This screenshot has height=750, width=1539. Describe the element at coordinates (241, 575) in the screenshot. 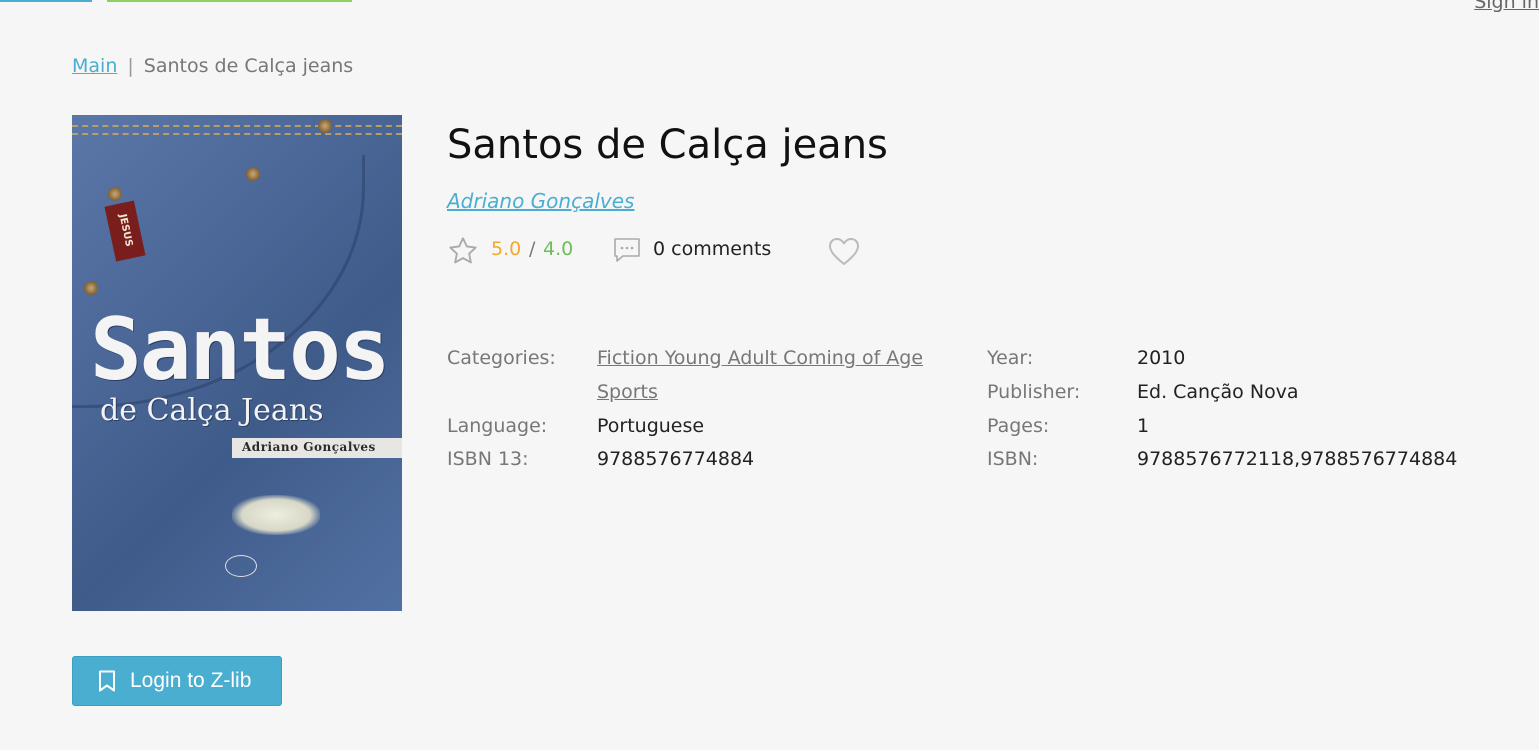

I see `publisher-logo` at that location.